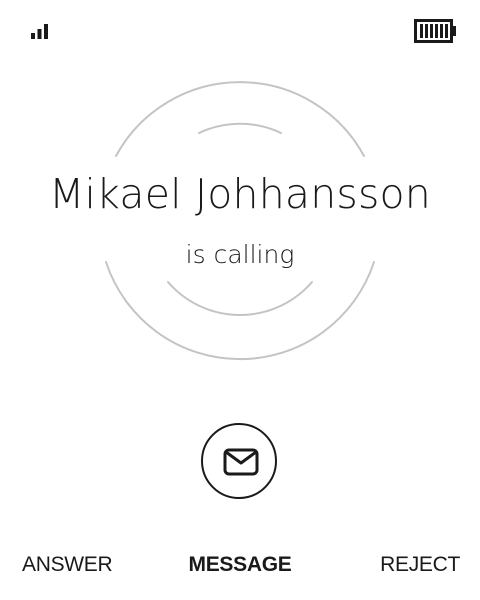 The width and height of the screenshot is (480, 600). What do you see at coordinates (240, 569) in the screenshot?
I see `softkey-bar: ANSWER MESSAGE REJECT` at bounding box center [240, 569].